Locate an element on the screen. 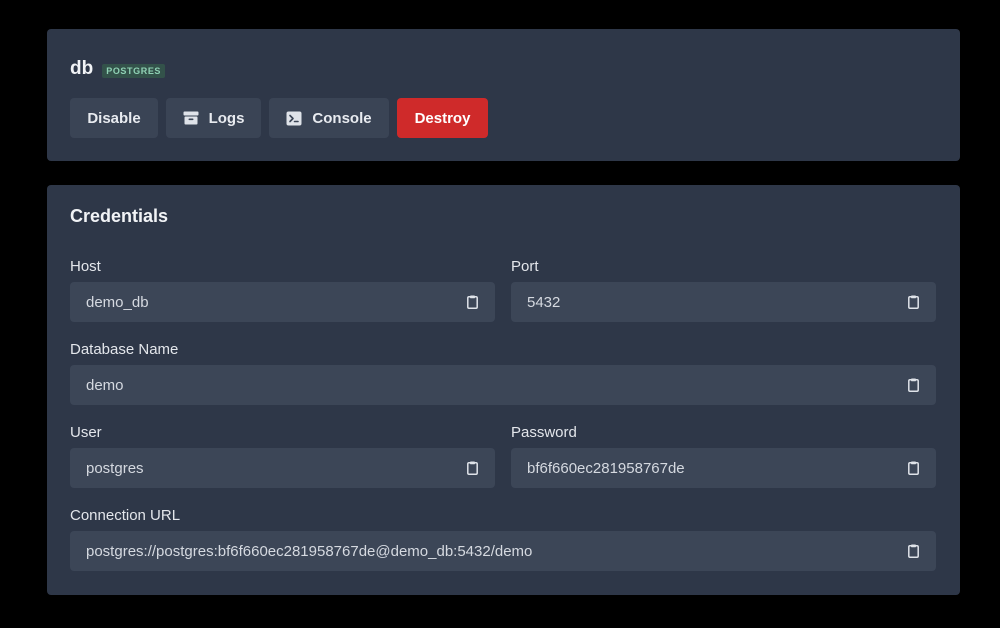 The width and height of the screenshot is (1000, 628). port-label: Port is located at coordinates (525, 266).